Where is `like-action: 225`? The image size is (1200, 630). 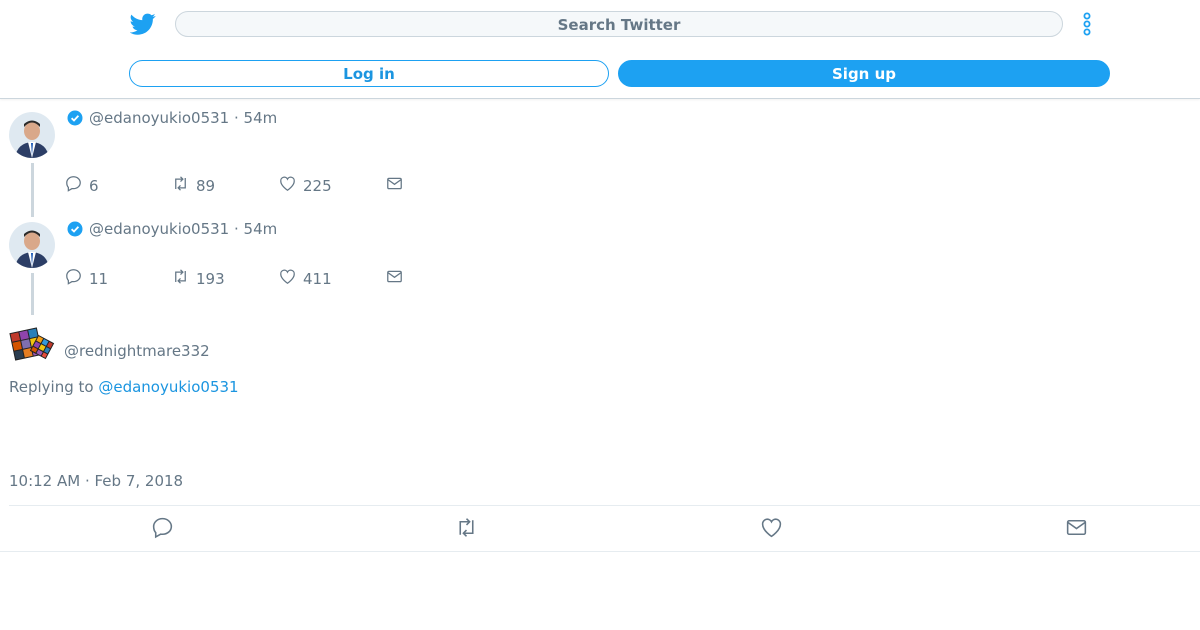 like-action: 225 is located at coordinates (305, 185).